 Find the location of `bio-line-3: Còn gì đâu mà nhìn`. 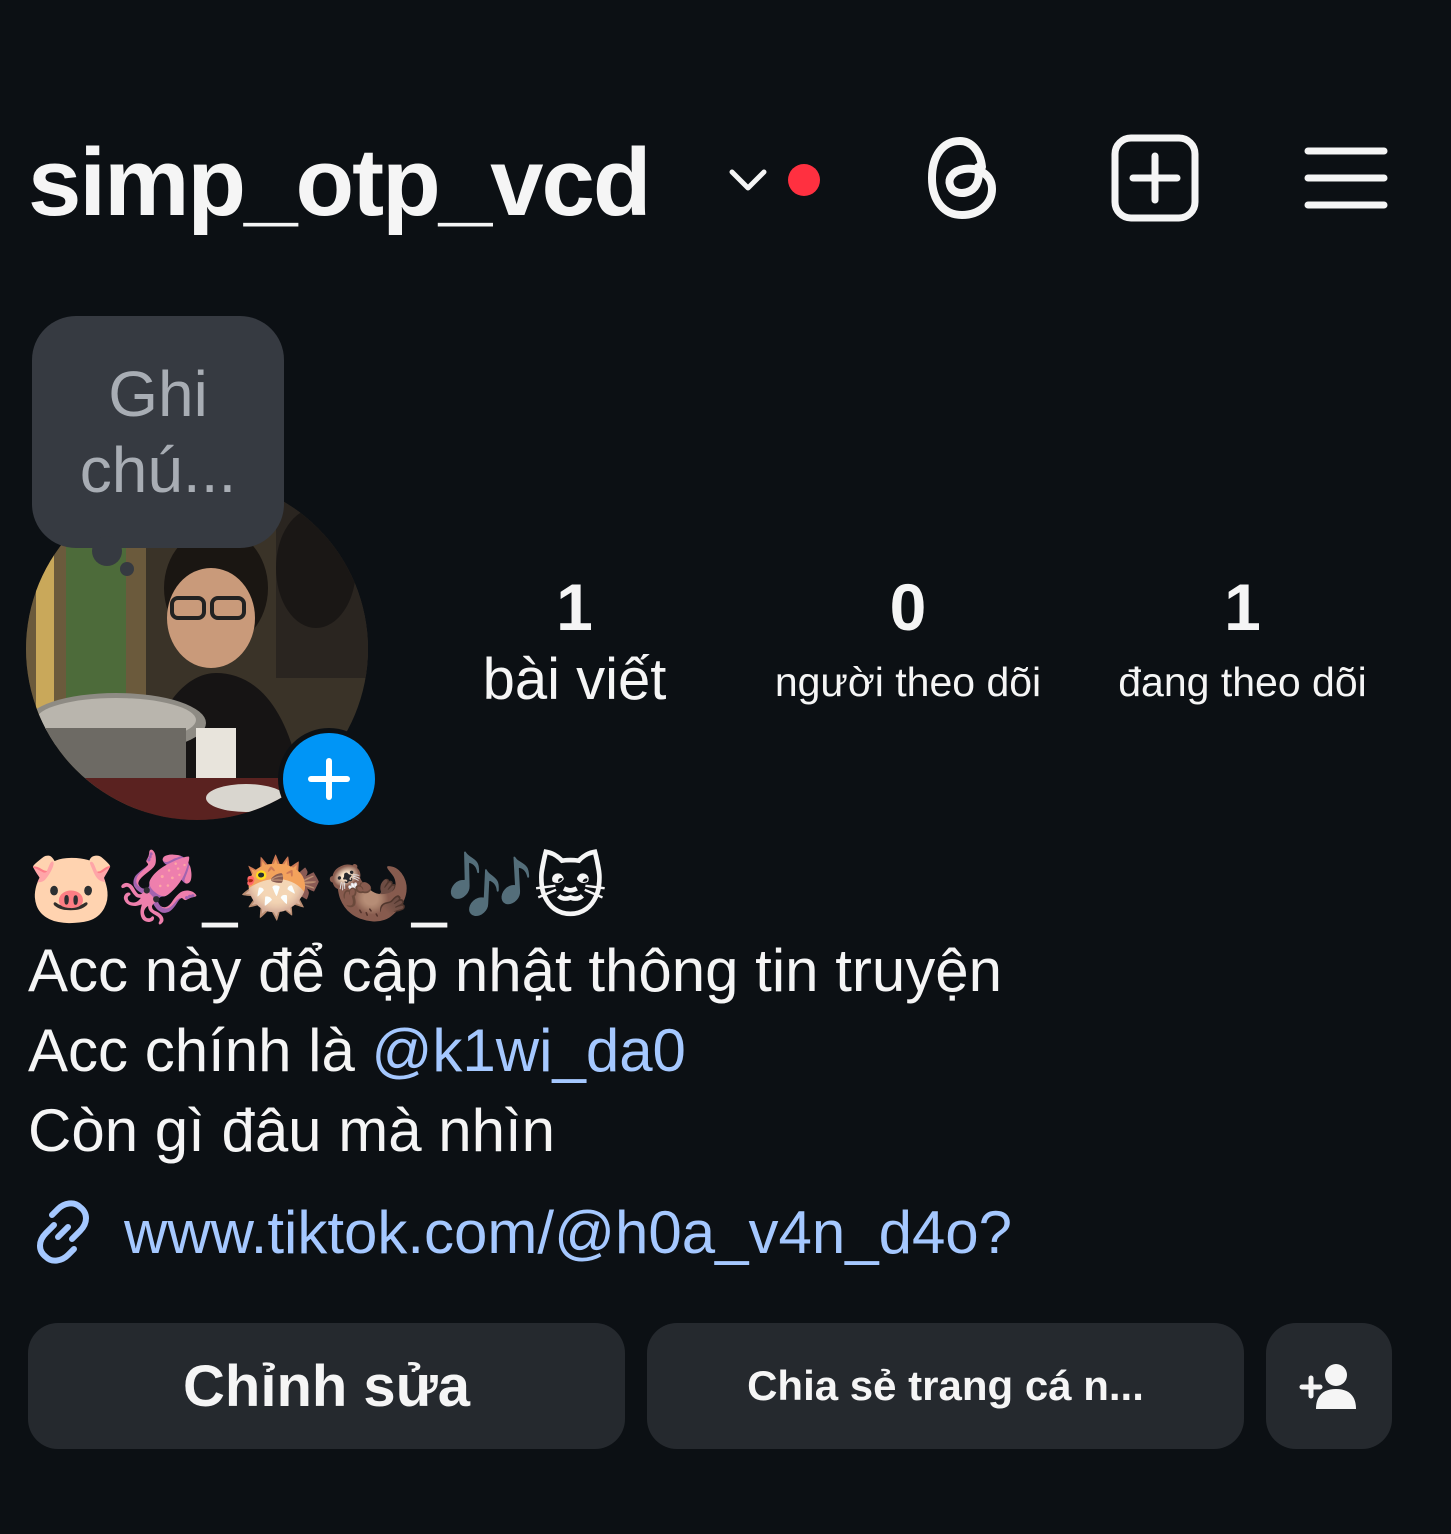

bio-line-3: Còn gì đâu mà nhìn is located at coordinates (292, 1130).